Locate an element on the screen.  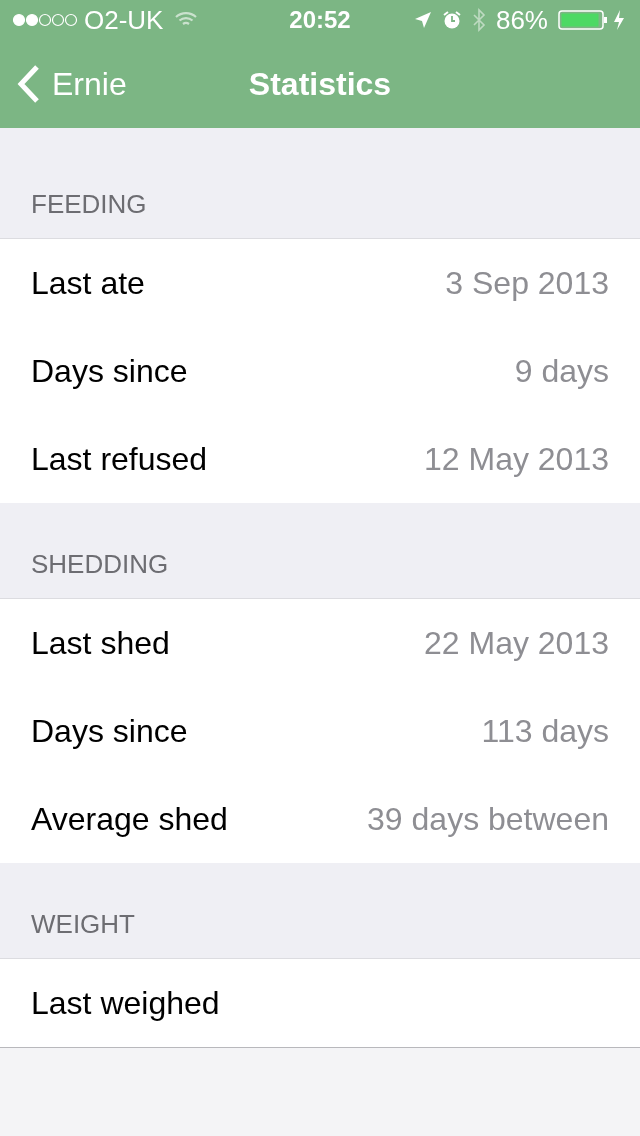
location-arrow-icon is located at coordinates (422, 20).